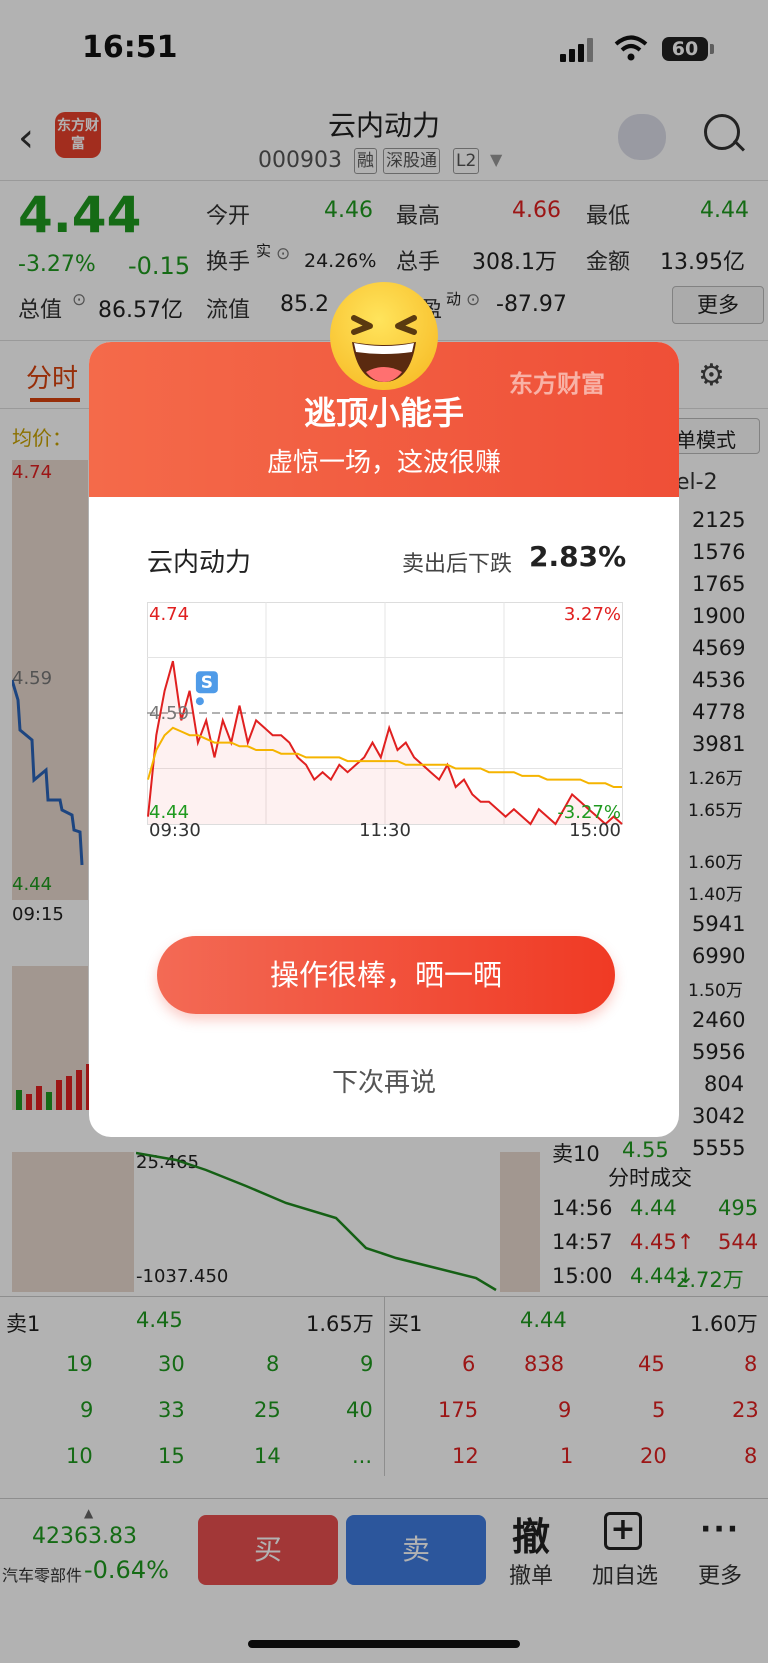 Image resolution: width=768 pixels, height=1663 pixels. Describe the element at coordinates (169, 614) in the screenshot. I see `chart-y-top-label: 4.74` at that location.